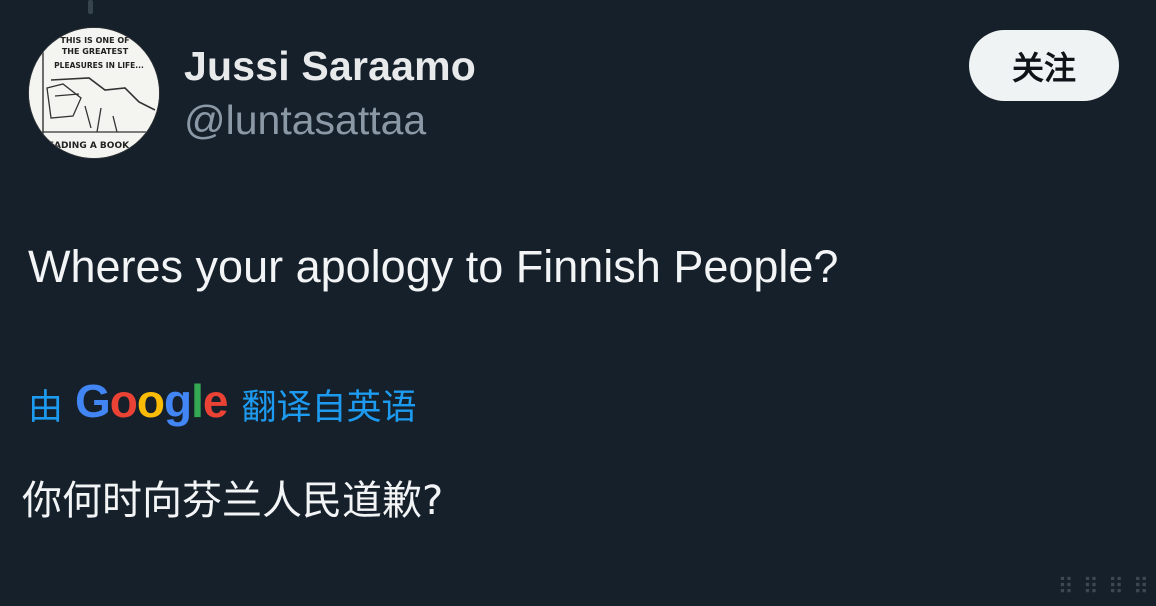 The image size is (1156, 606). I want to click on translation-prefix: 由, so click(46, 407).